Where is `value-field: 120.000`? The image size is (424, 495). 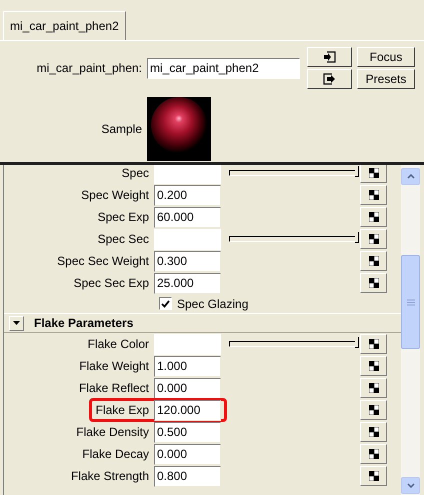 value-field: 120.000 is located at coordinates (187, 410).